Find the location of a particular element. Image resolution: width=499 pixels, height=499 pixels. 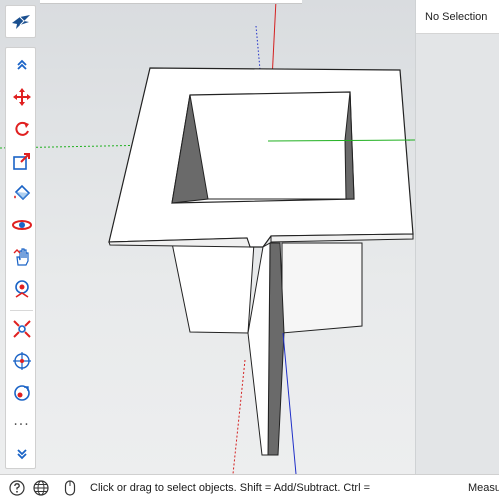

more-tools-icon: ··· is located at coordinates (21, 425).